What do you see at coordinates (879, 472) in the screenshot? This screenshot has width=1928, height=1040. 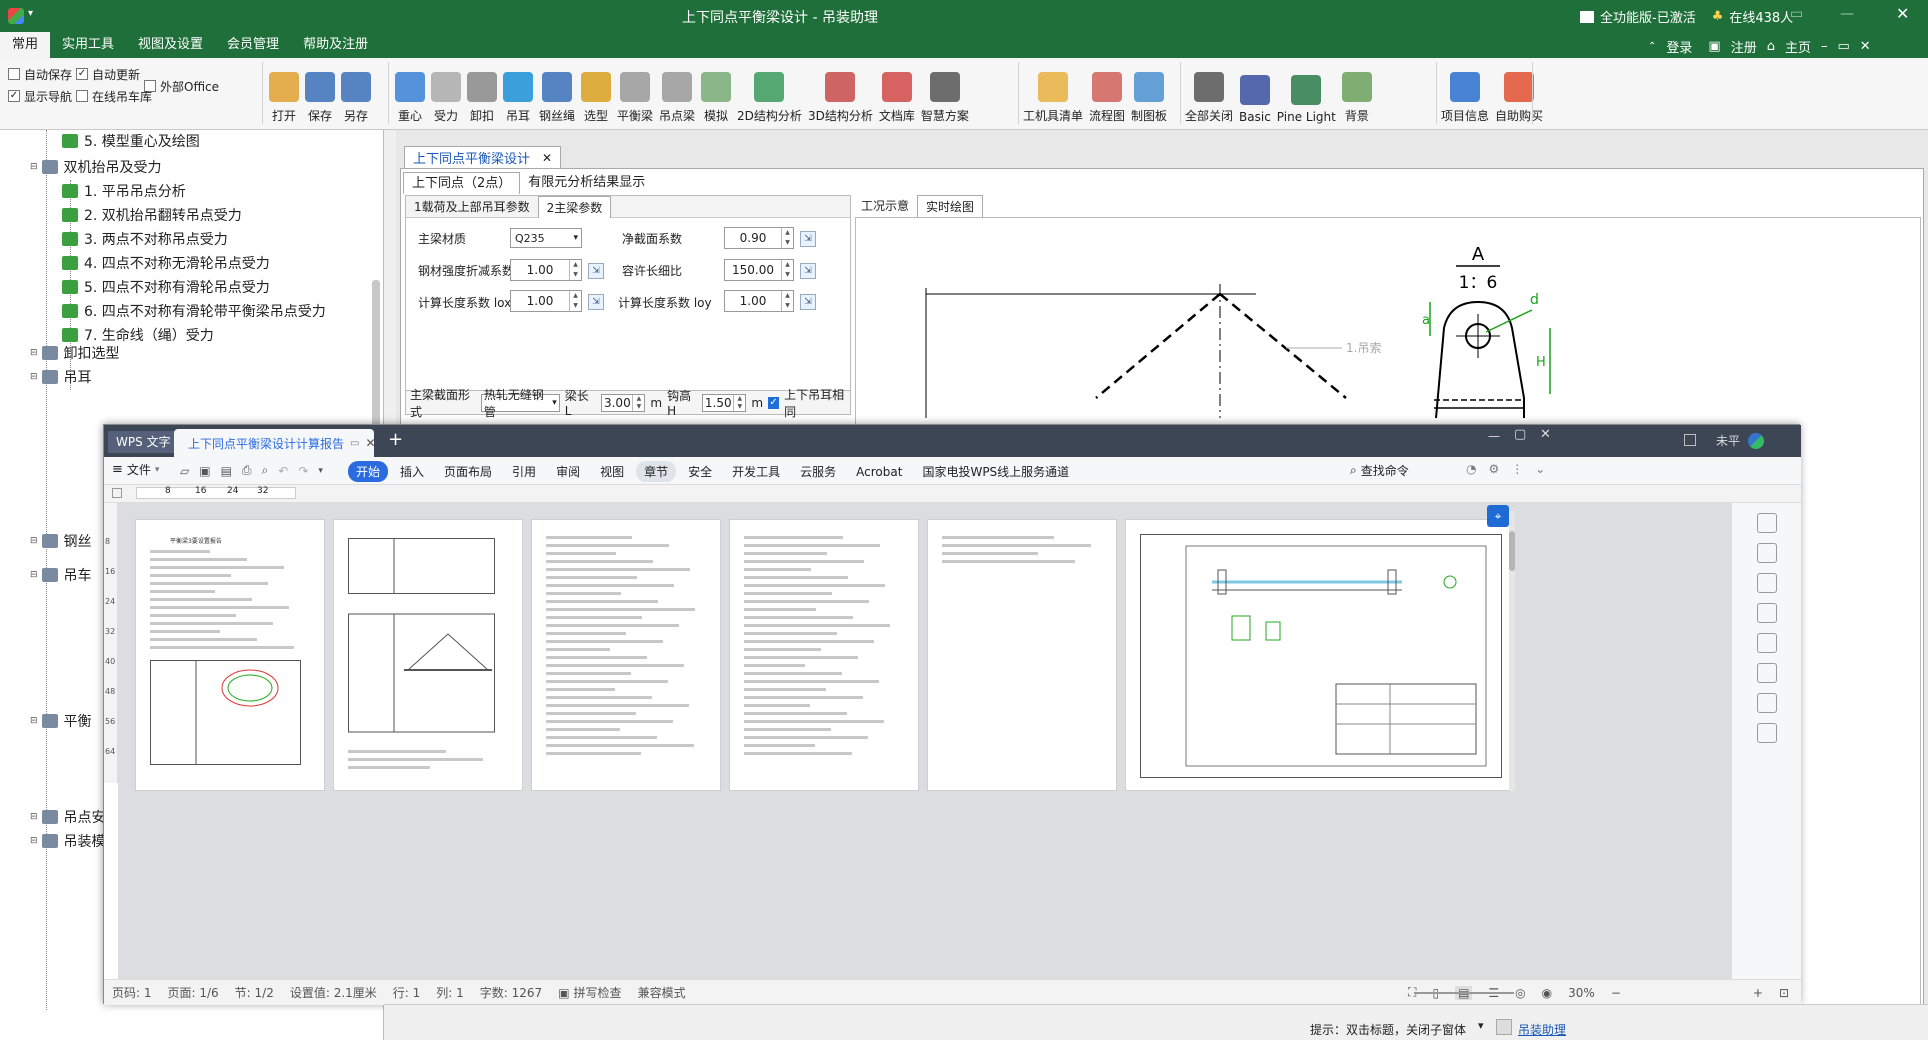 I see `wps-menu-item: Acrobat` at bounding box center [879, 472].